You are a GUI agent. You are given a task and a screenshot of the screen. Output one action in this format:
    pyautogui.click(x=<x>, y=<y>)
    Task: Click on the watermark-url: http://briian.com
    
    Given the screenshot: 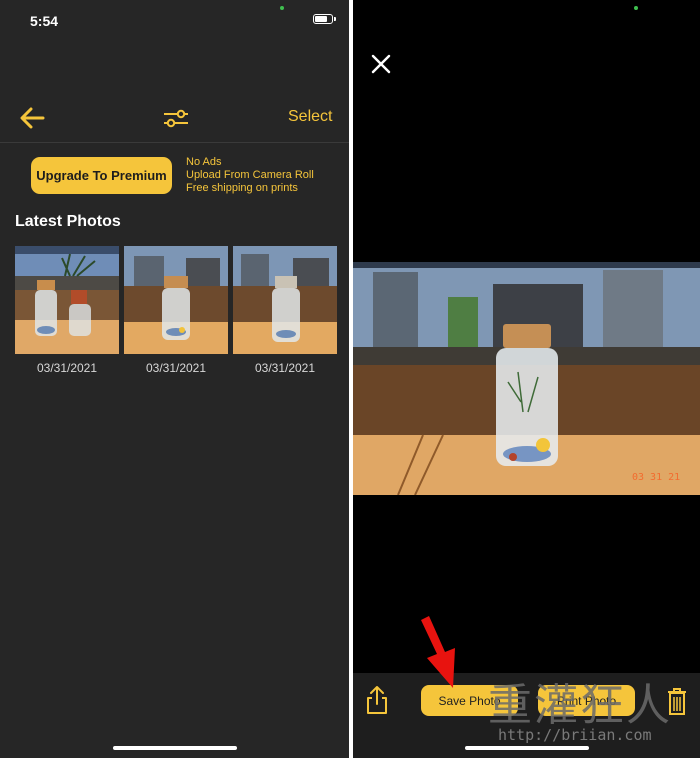 What is the action you would take?
    pyautogui.click(x=575, y=735)
    